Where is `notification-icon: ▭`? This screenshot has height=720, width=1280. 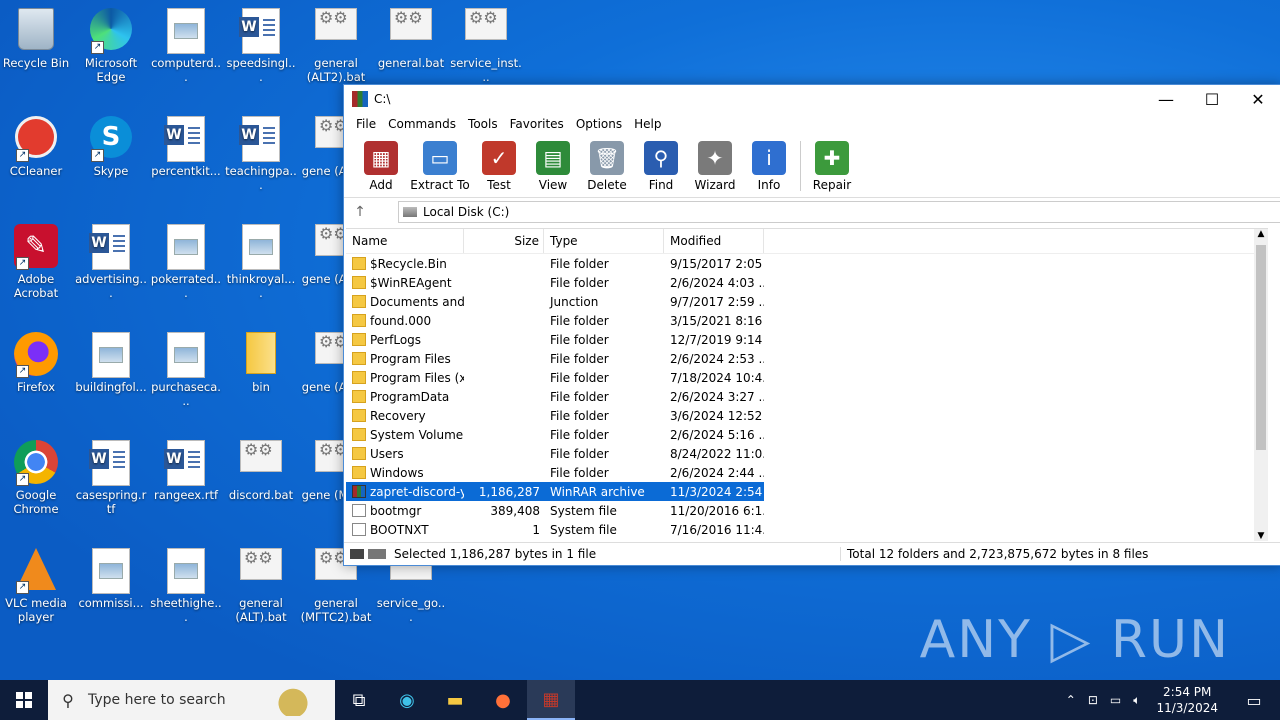
notification-icon: ▭ is located at coordinates (1254, 700).